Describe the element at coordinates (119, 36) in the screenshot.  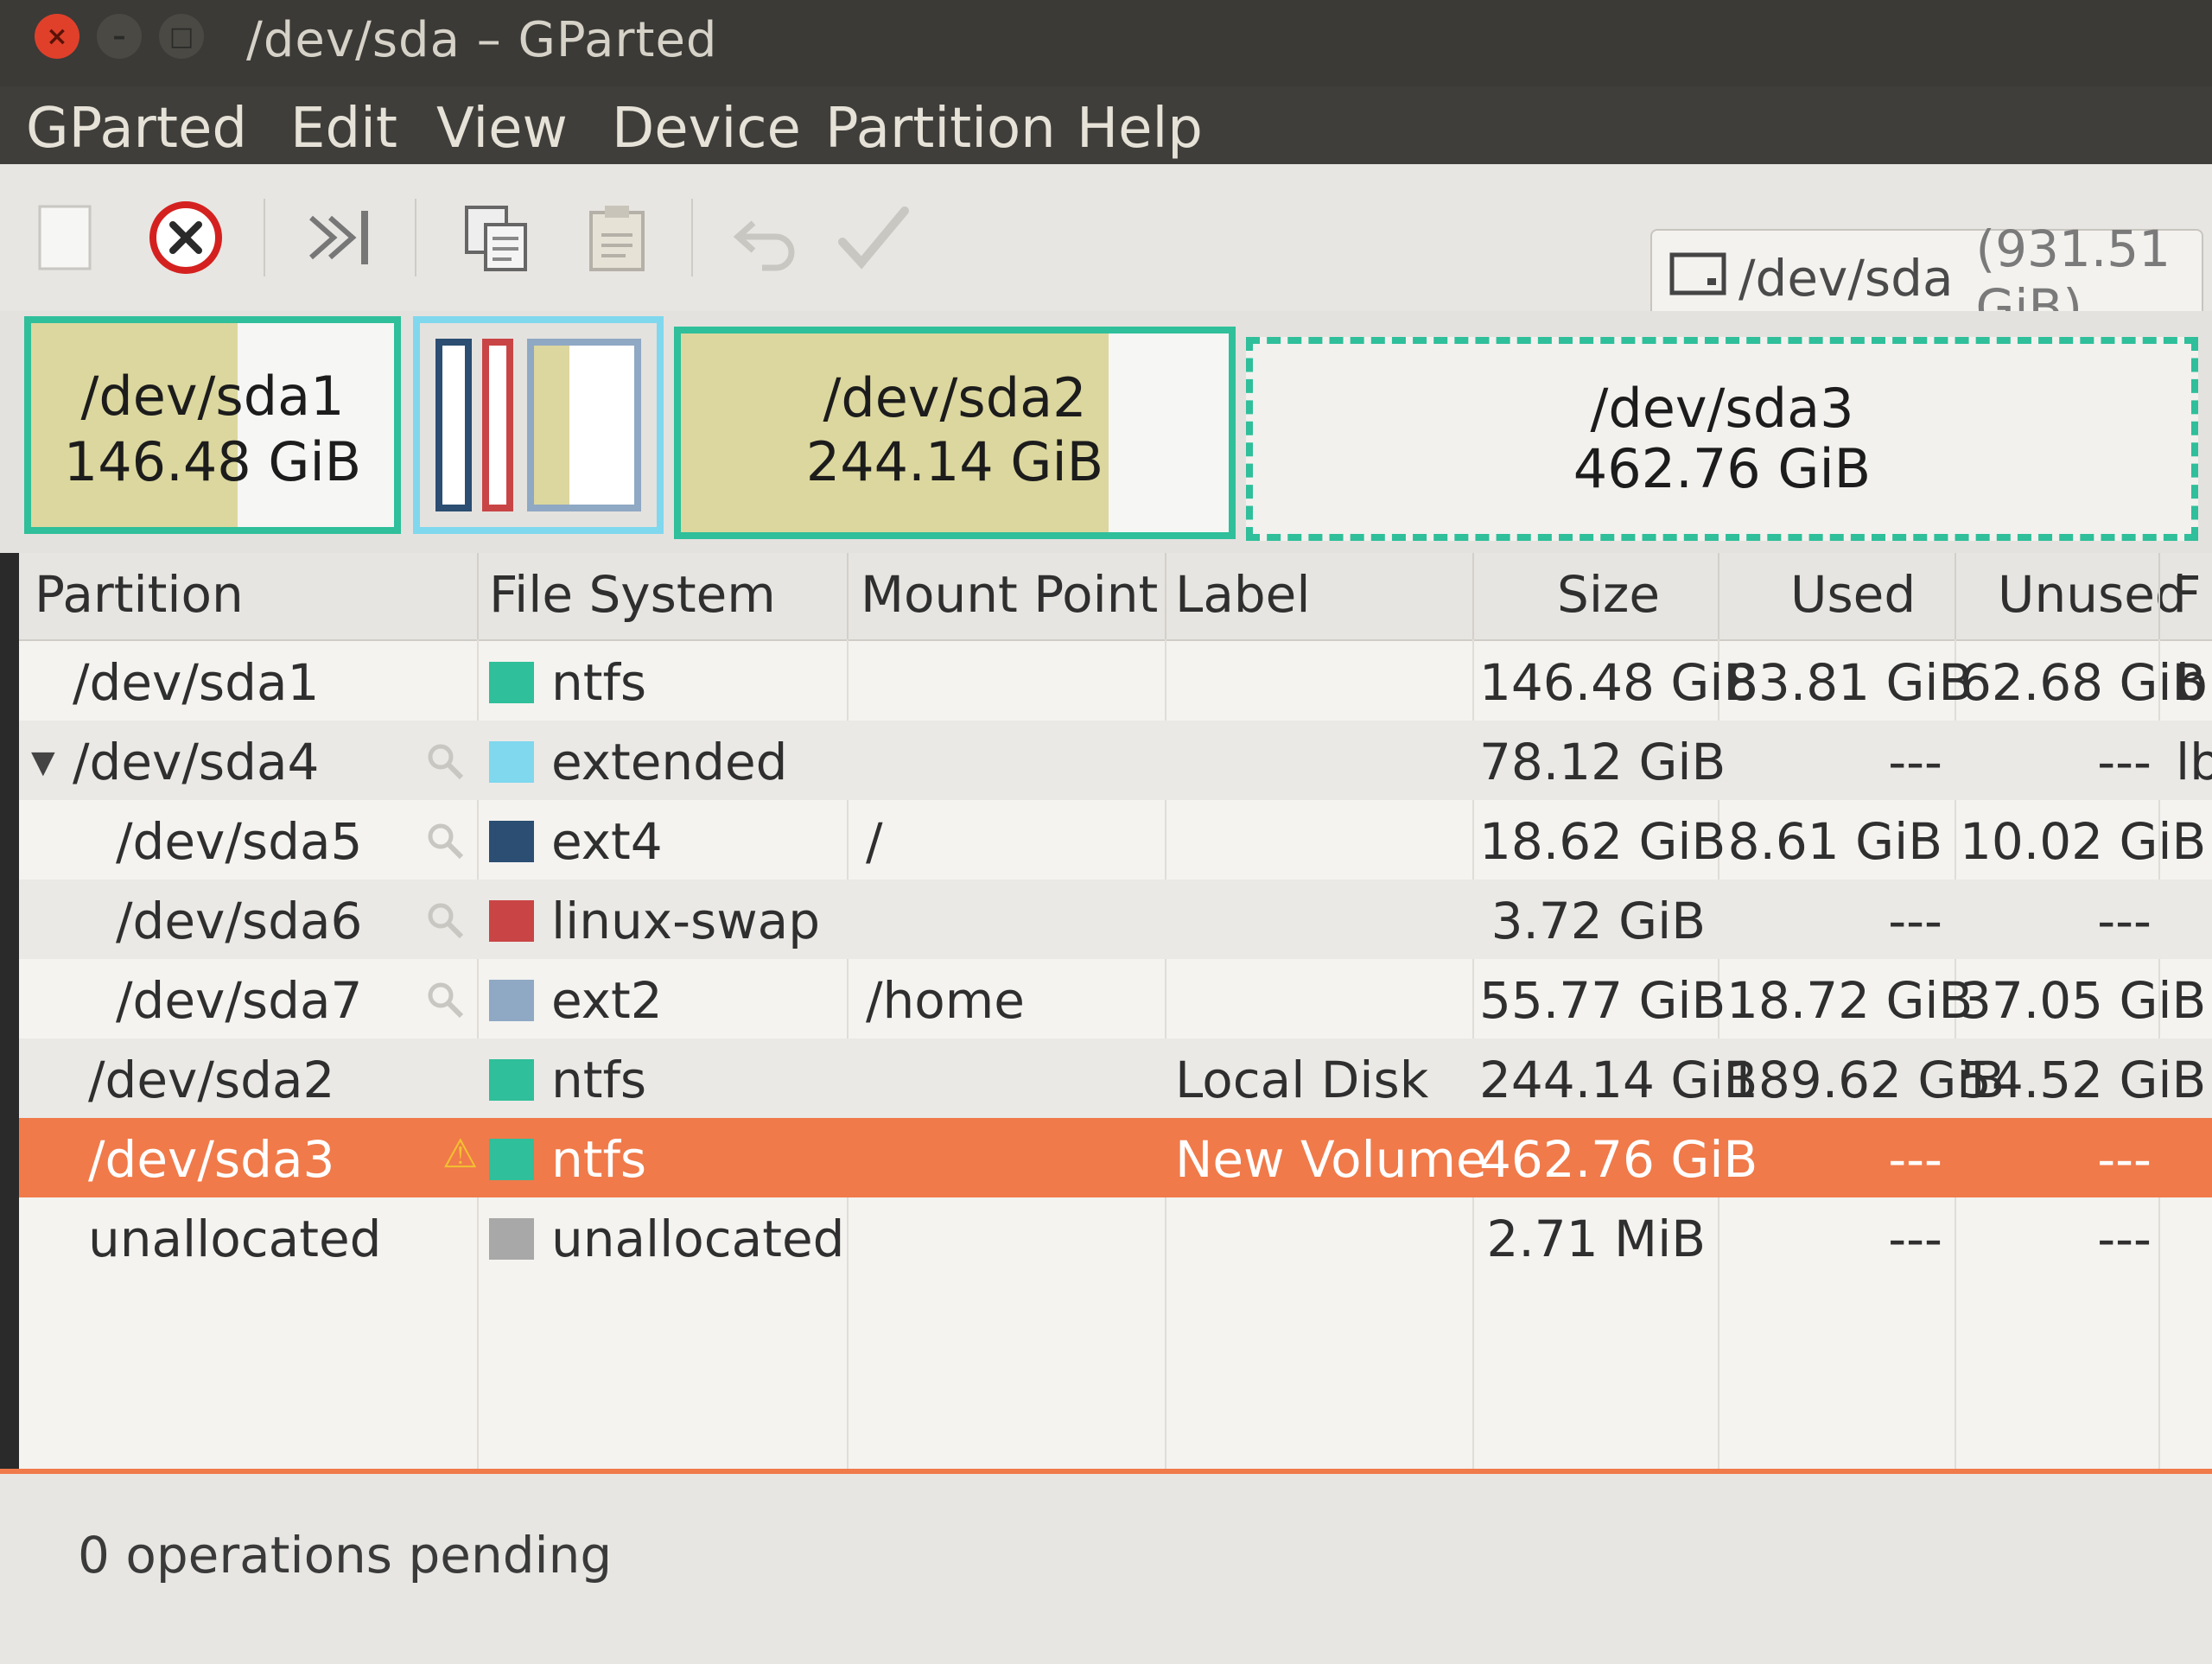
I see `minimize-window-button: –` at that location.